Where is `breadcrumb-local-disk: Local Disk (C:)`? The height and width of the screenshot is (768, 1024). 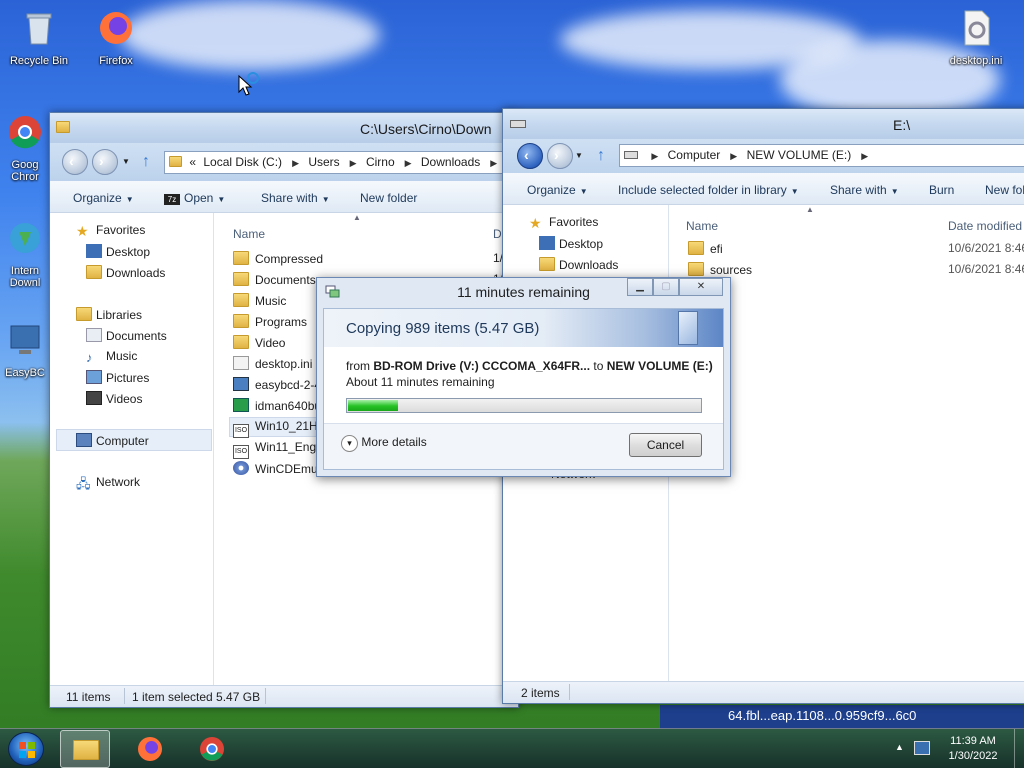
breadcrumb-local-disk: Local Disk (C:) is located at coordinates (242, 162).